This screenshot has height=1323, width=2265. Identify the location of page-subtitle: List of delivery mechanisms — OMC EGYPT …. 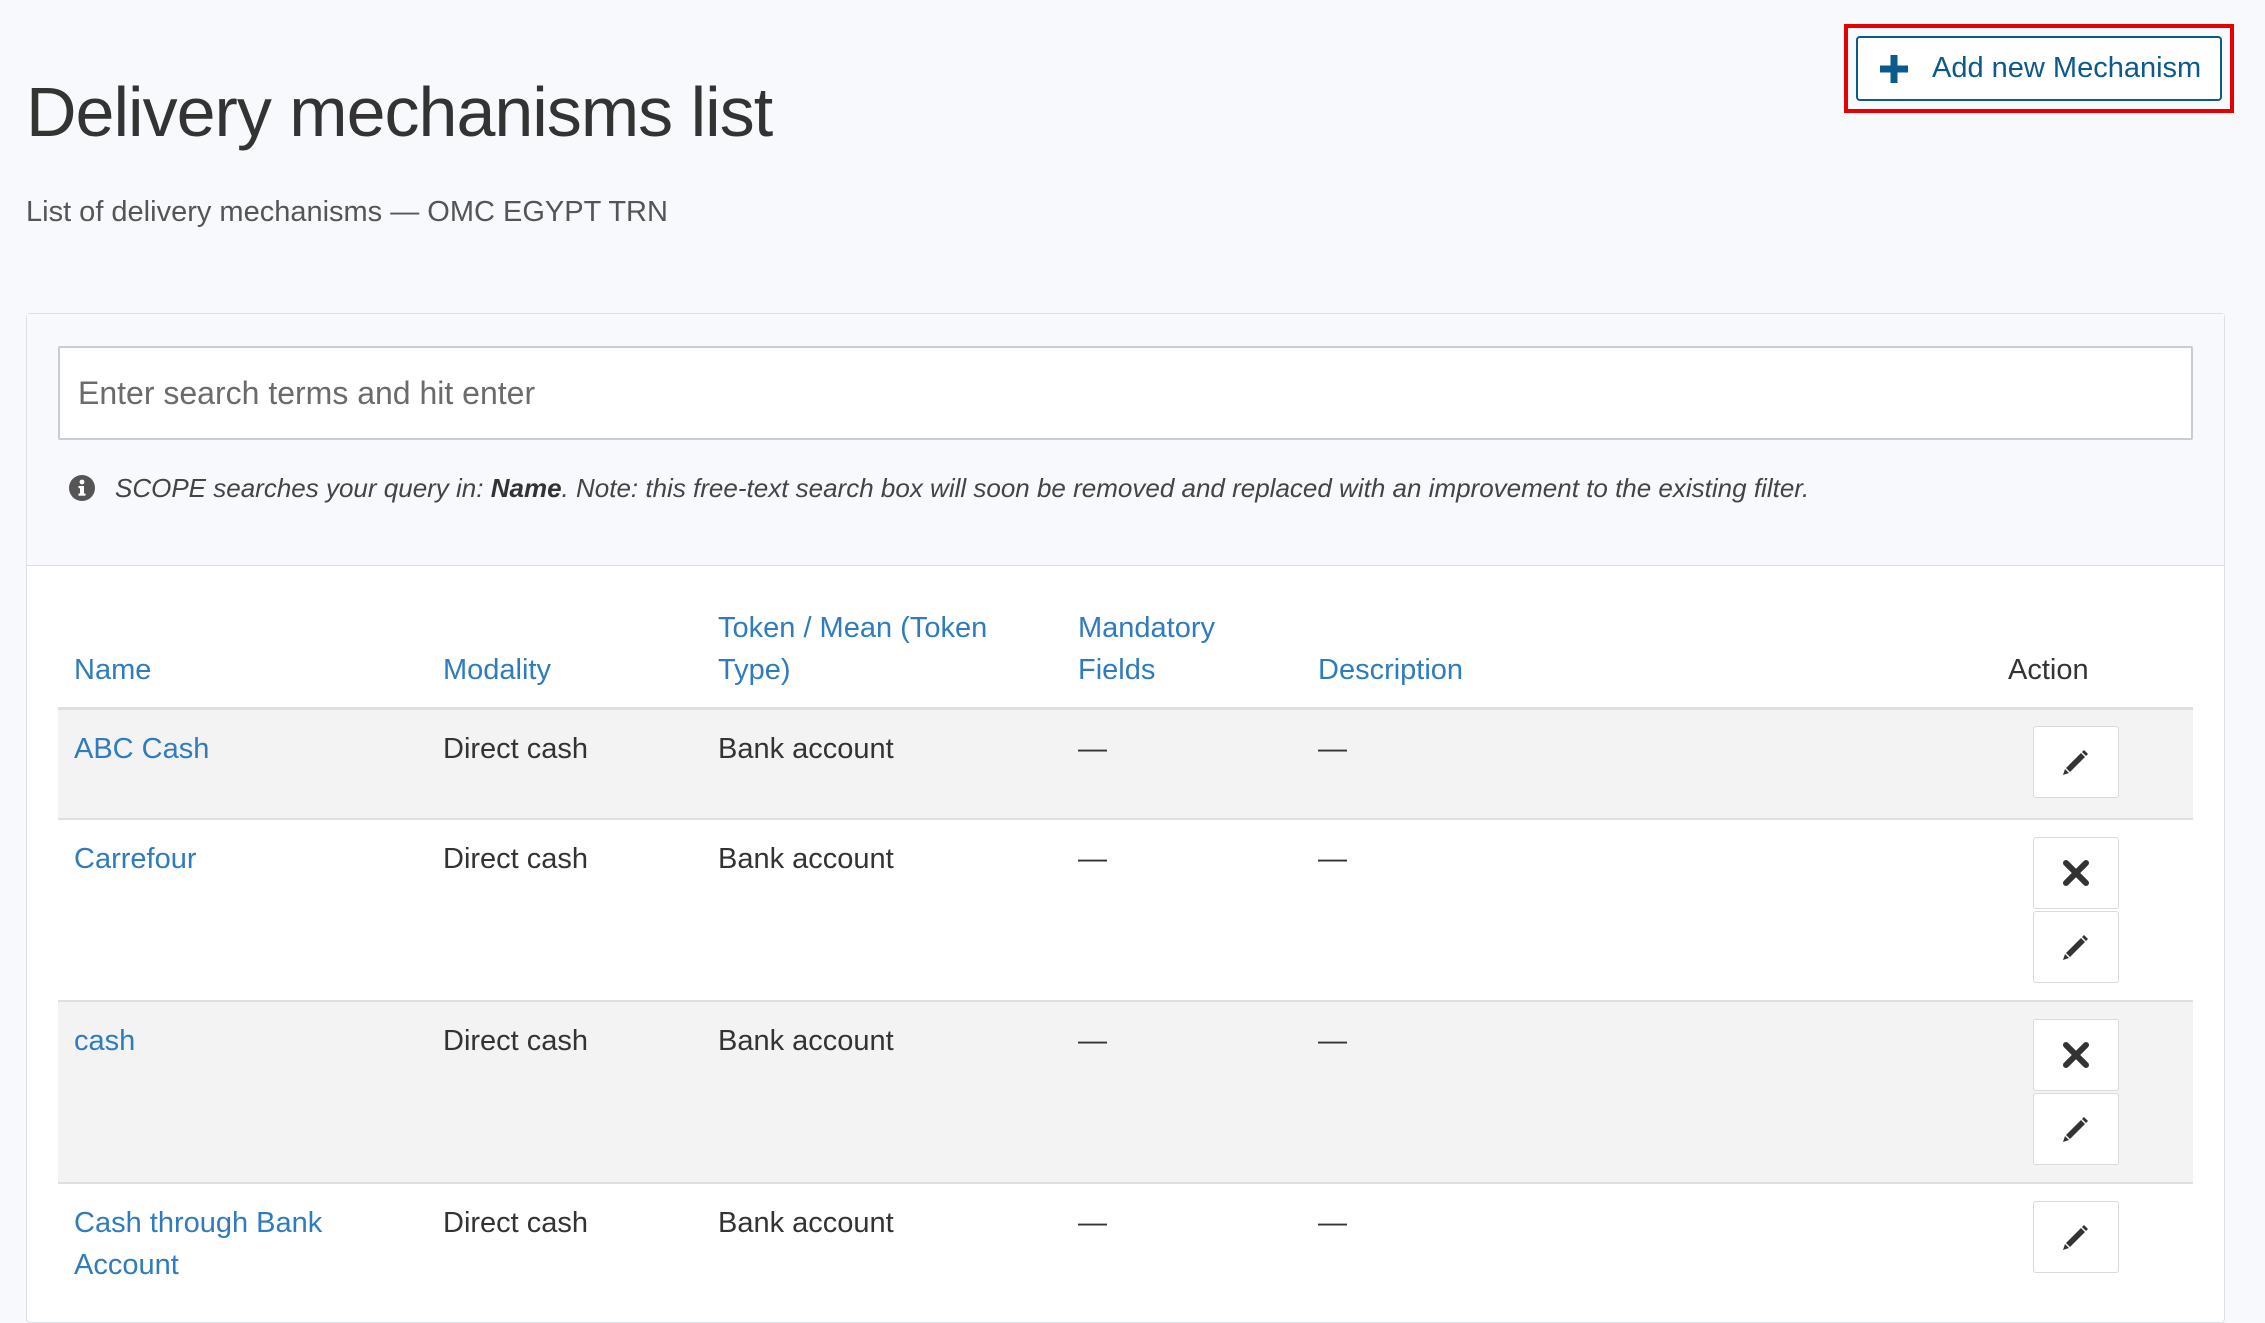
(347, 212).